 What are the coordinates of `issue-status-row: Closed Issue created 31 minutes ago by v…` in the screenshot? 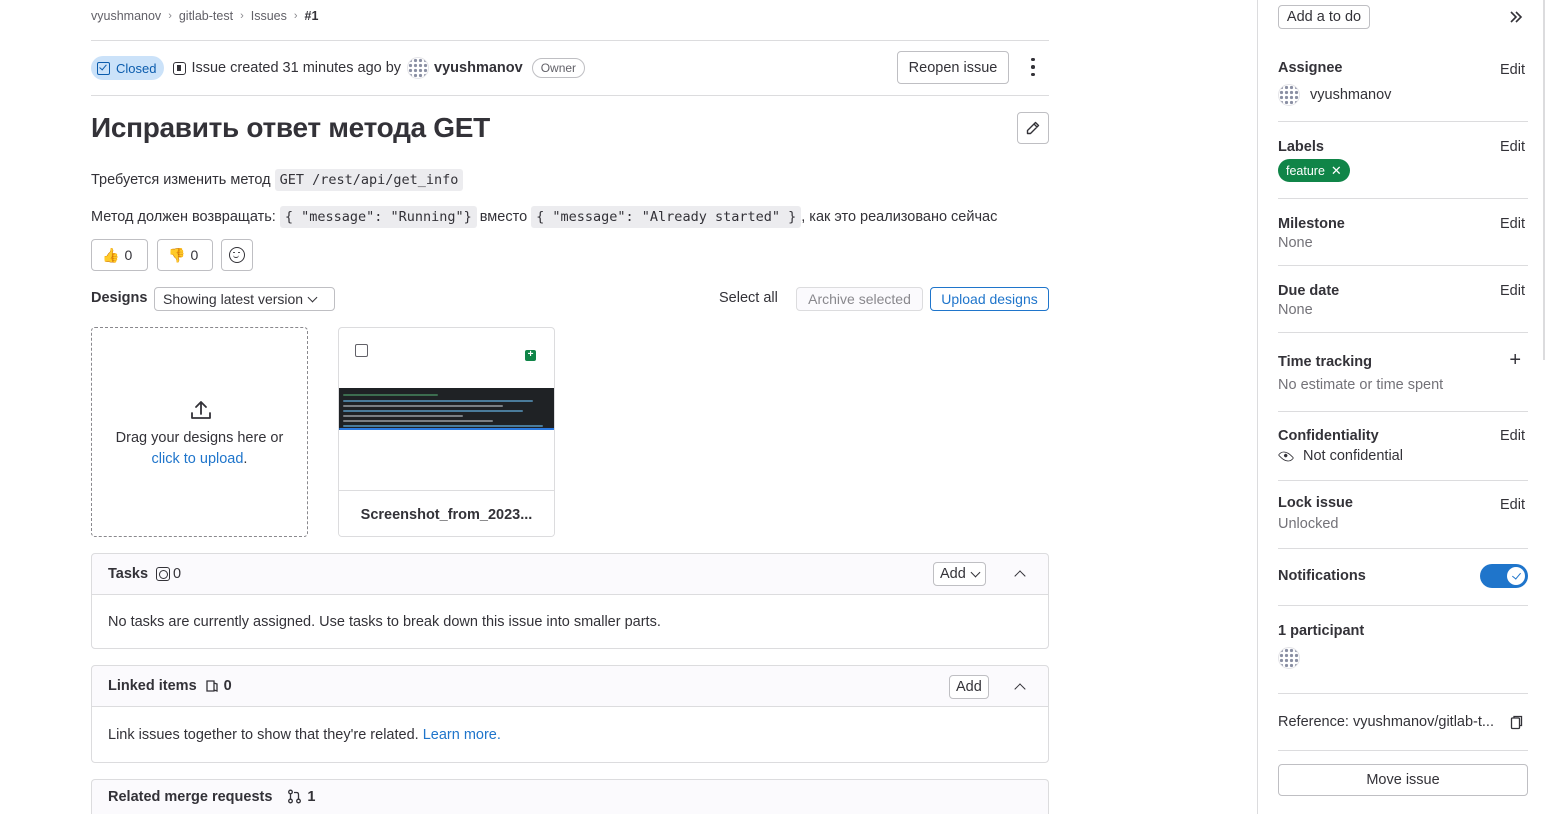 It's located at (338, 68).